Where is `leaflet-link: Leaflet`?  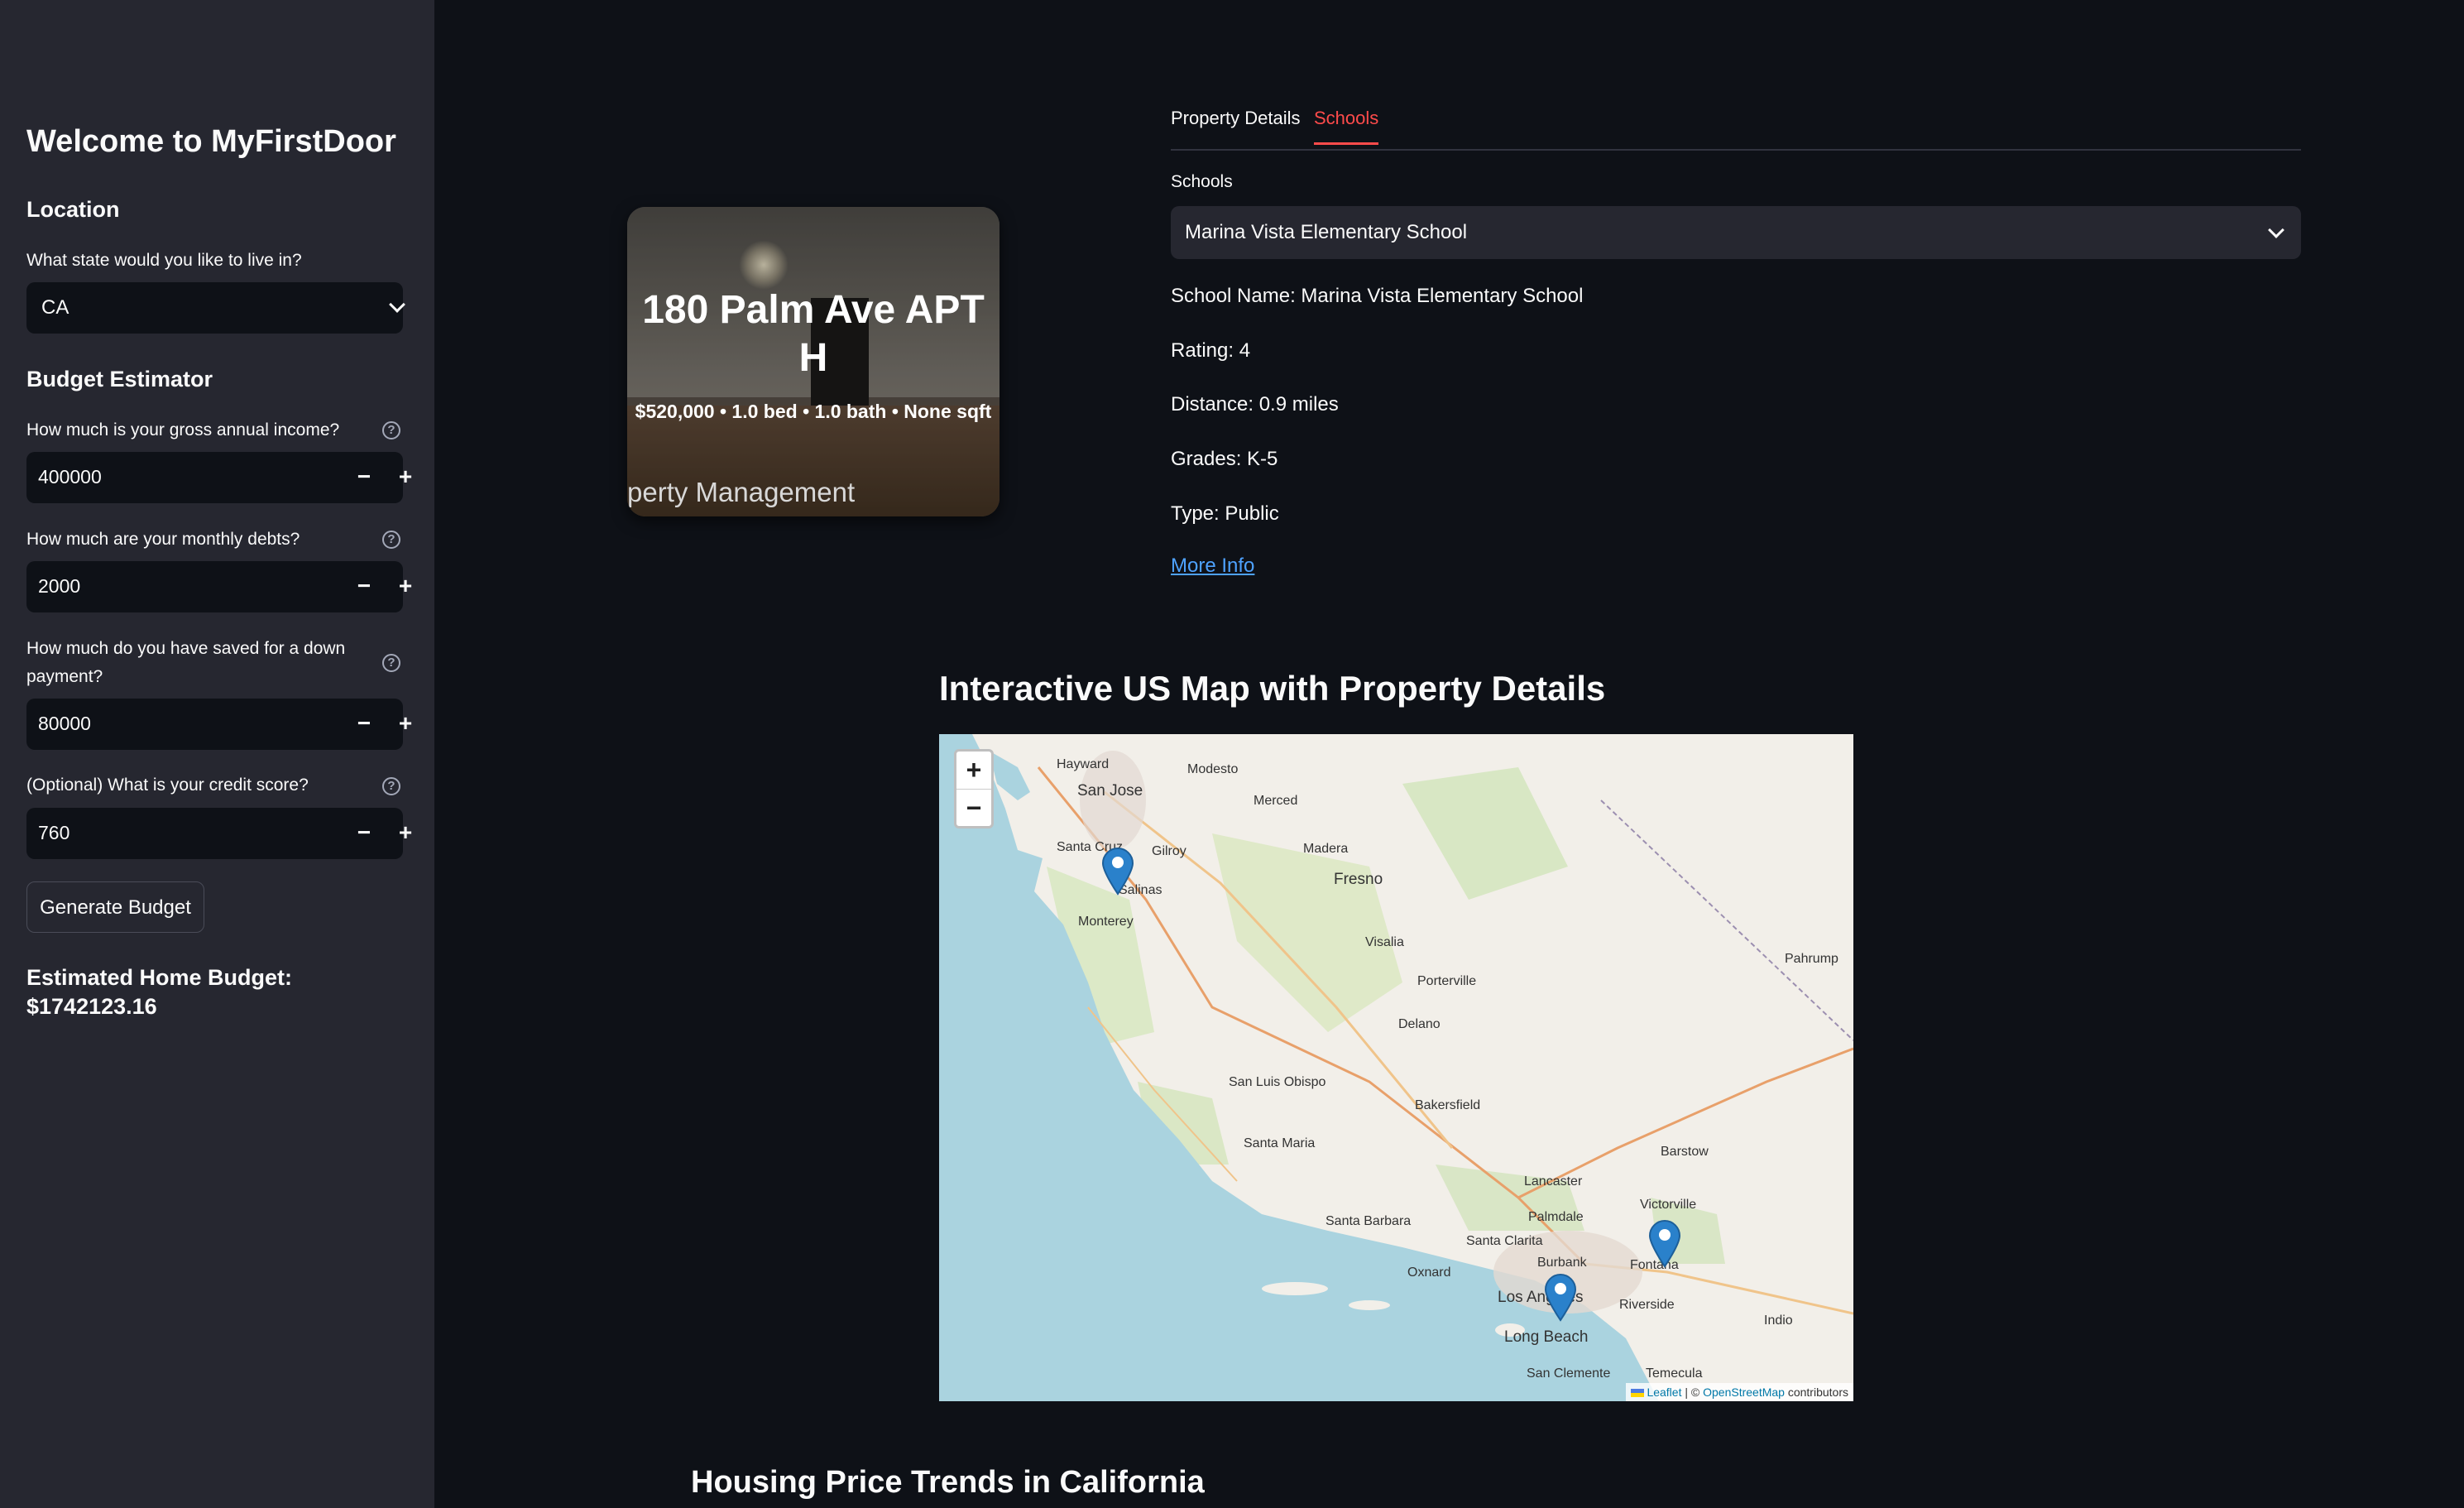 leaflet-link: Leaflet is located at coordinates (1664, 1392).